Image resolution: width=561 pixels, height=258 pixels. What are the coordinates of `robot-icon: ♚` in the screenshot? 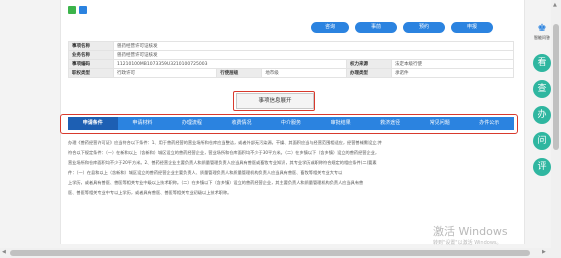 It's located at (542, 28).